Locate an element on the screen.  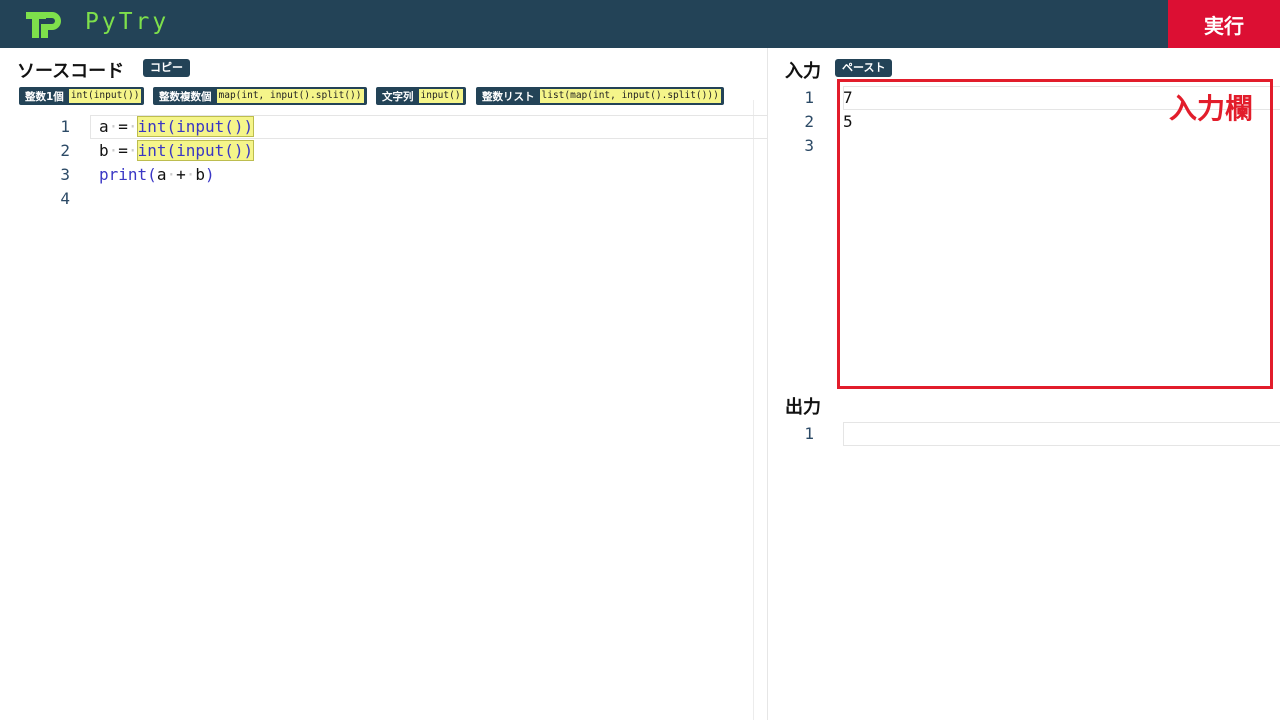
snippet-label: 整数リスト is located at coordinates (508, 96).